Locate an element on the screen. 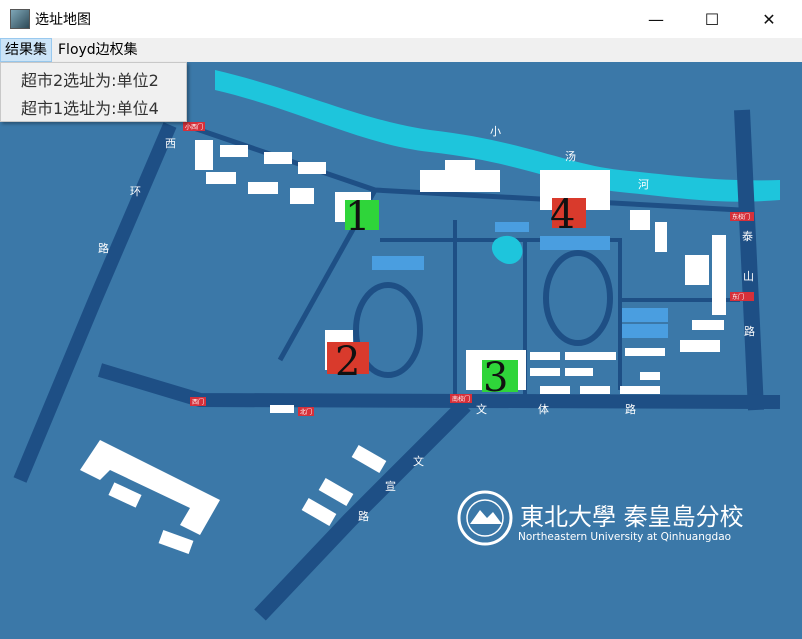 This screenshot has height=639, width=802. road-label: 体 is located at coordinates (543, 409).